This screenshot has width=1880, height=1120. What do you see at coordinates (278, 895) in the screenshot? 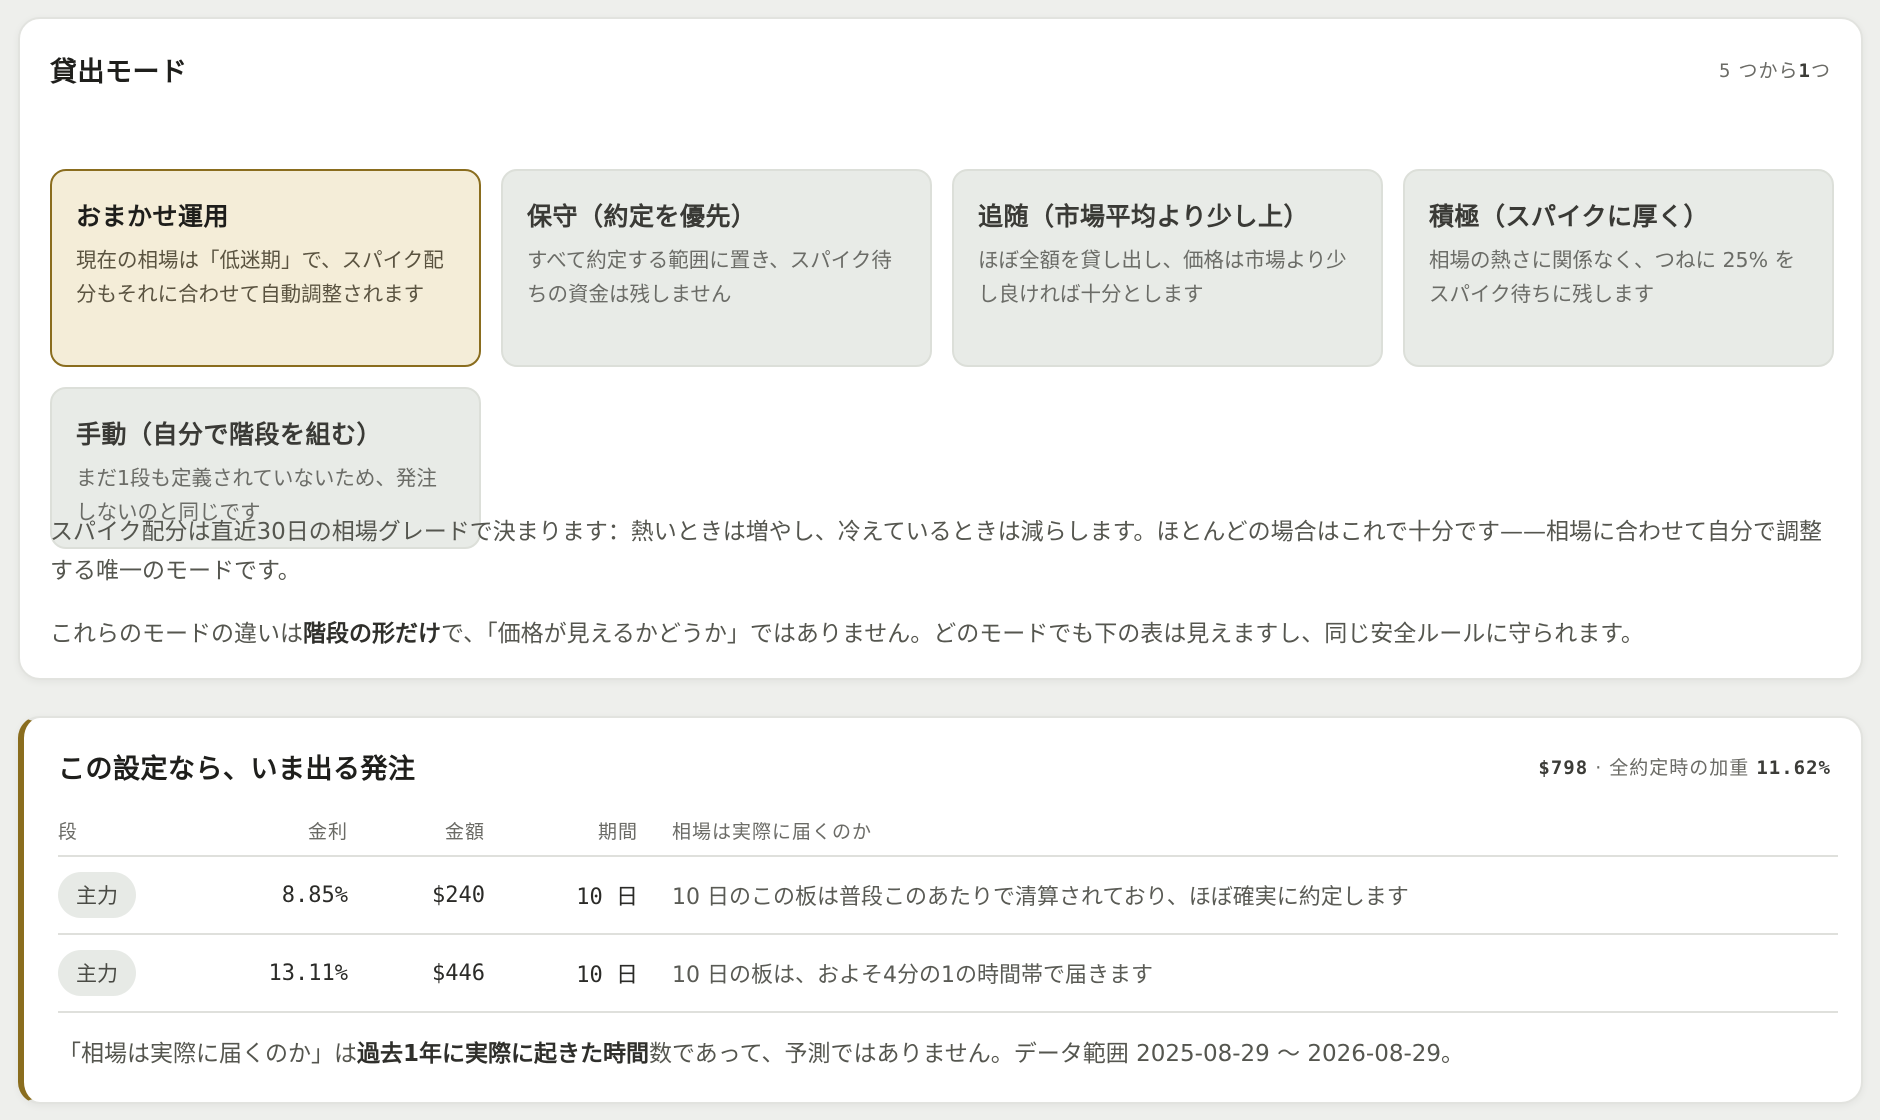
I see `row-rate: 8.85%` at bounding box center [278, 895].